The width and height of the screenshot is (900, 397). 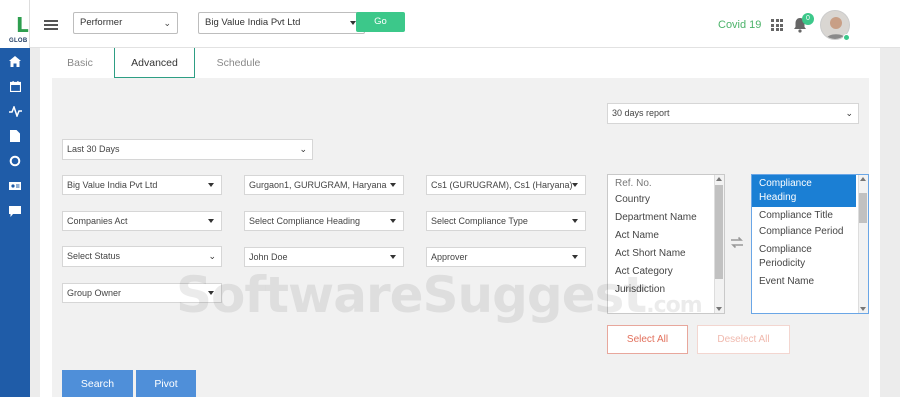 What do you see at coordinates (479, 221) in the screenshot?
I see `compliance-type-filter-value: Select Compliance Type` at bounding box center [479, 221].